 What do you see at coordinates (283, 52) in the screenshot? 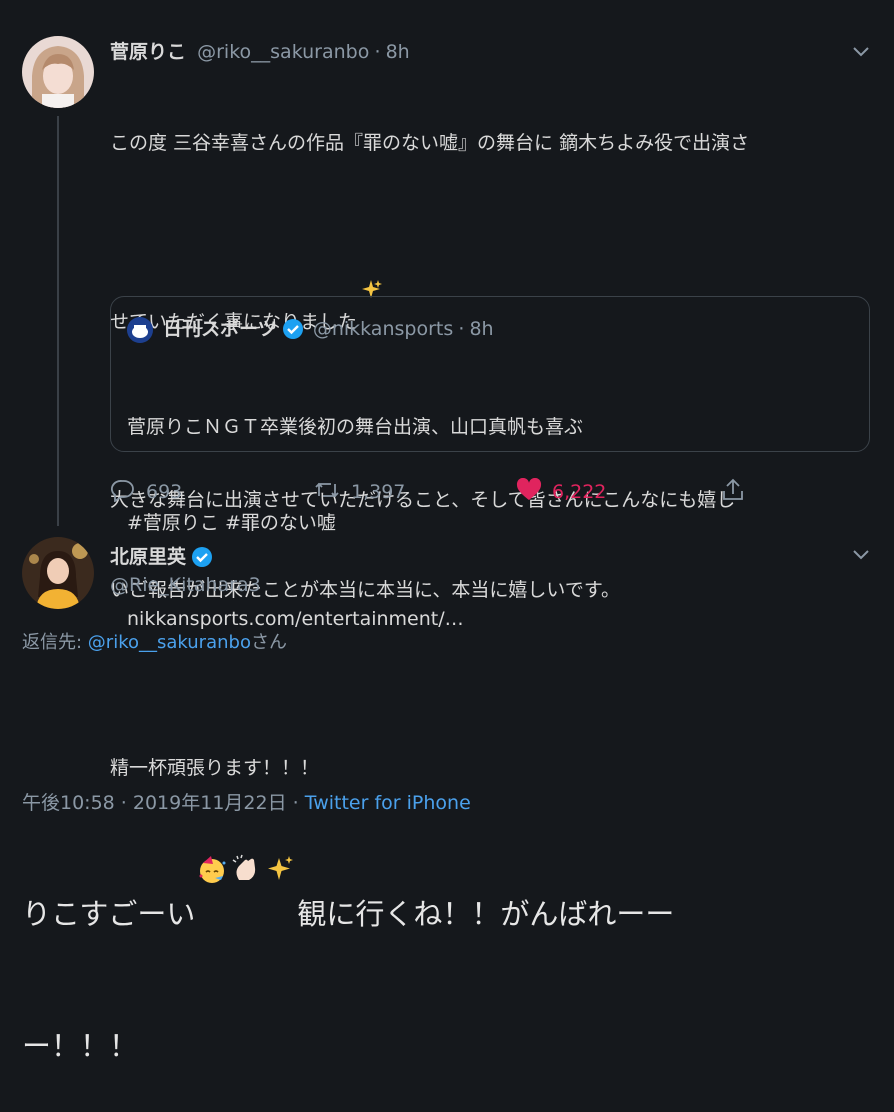
I see `author-handle: @riko__sakuranbo` at bounding box center [283, 52].